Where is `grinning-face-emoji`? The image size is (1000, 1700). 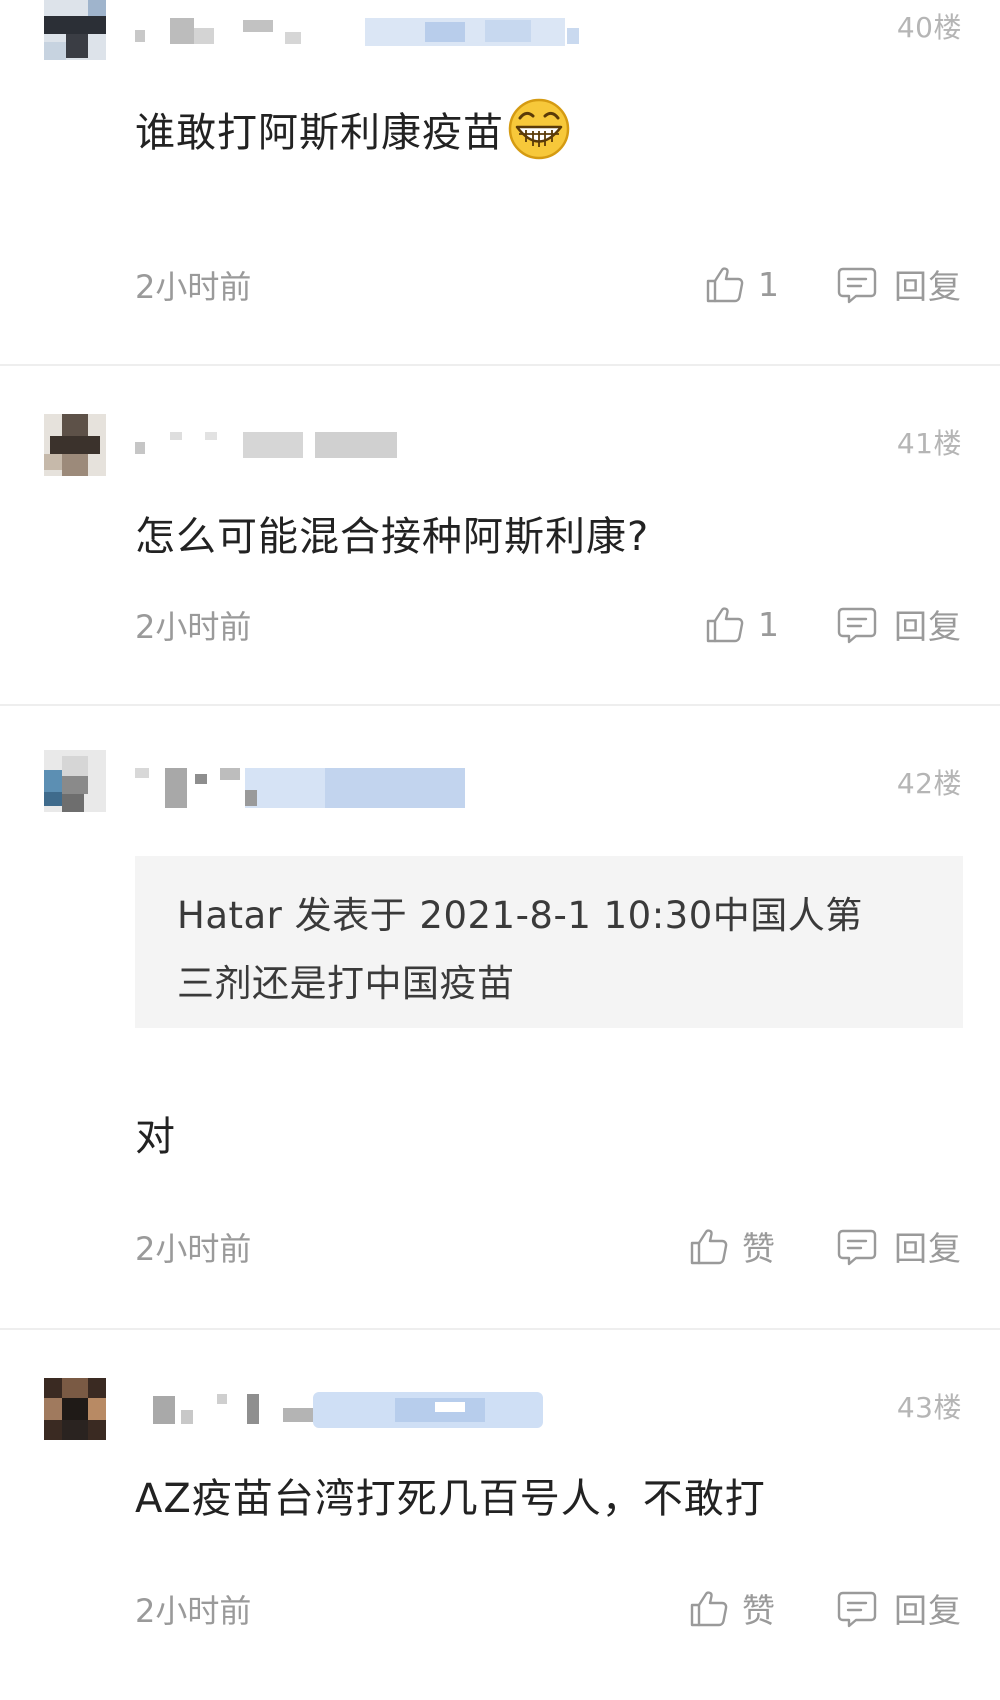
grinning-face-emoji is located at coordinates (539, 129).